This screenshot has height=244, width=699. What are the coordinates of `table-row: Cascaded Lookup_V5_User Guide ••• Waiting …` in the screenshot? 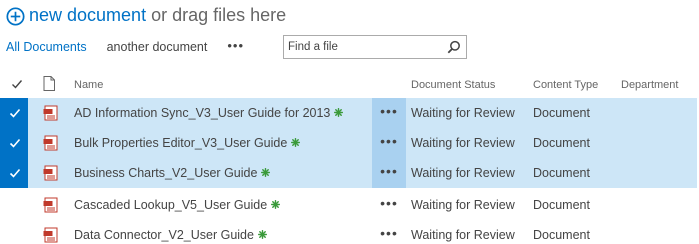 It's located at (348, 205).